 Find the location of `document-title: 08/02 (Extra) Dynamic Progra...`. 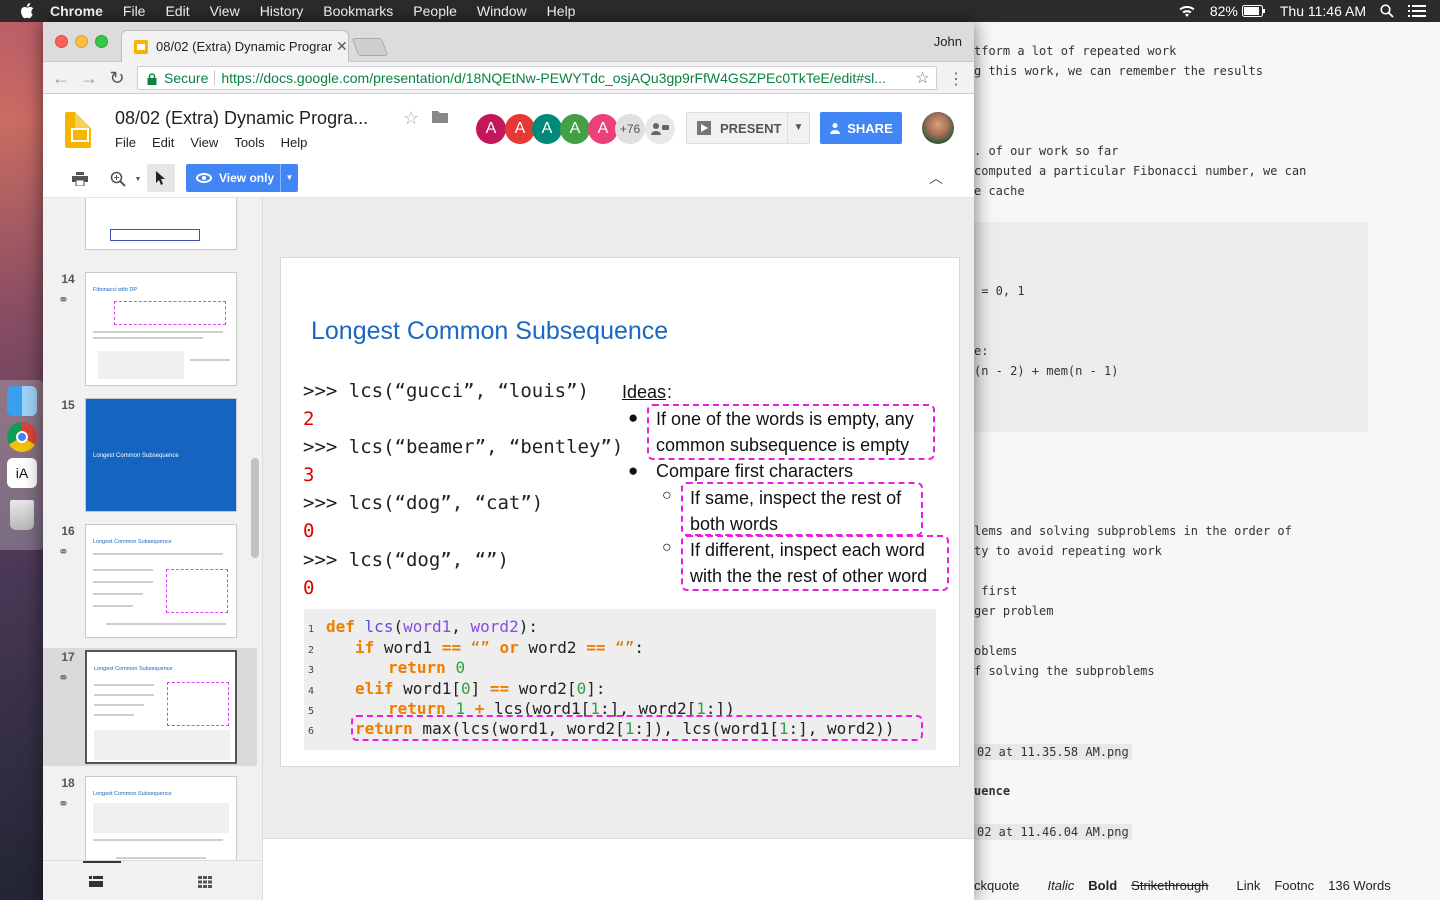

document-title: 08/02 (Extra) Dynamic Progra... is located at coordinates (241, 118).